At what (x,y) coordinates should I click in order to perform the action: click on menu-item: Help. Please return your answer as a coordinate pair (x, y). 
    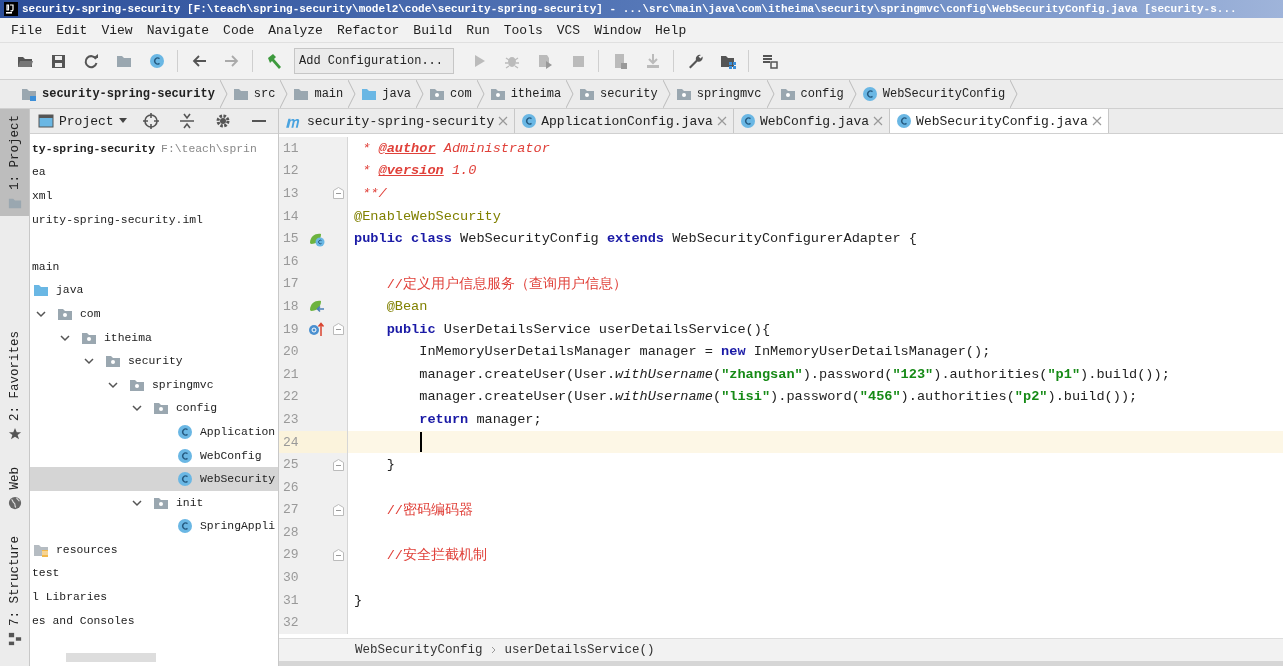
    Looking at the image, I should click on (671, 30).